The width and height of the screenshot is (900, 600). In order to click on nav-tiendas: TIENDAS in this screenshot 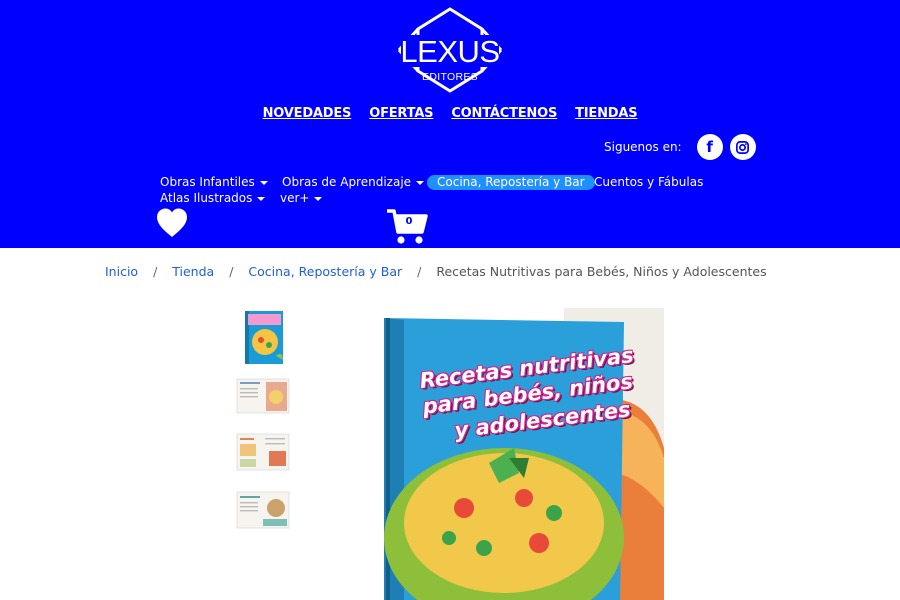, I will do `click(606, 113)`.